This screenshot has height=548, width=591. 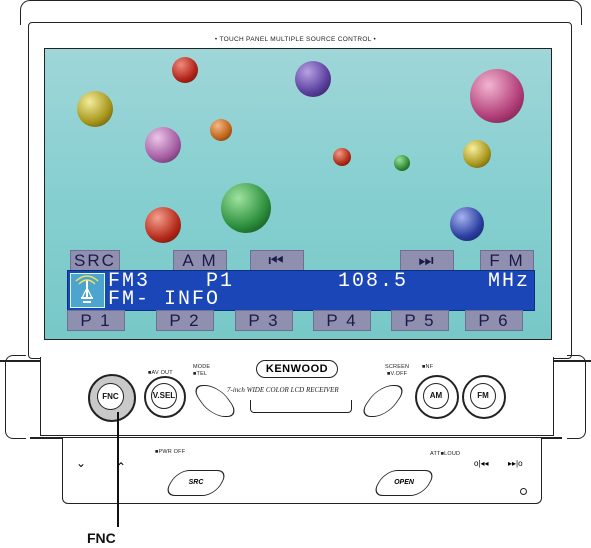 I want to click on fm-hard-button: FM, so click(x=483, y=396).